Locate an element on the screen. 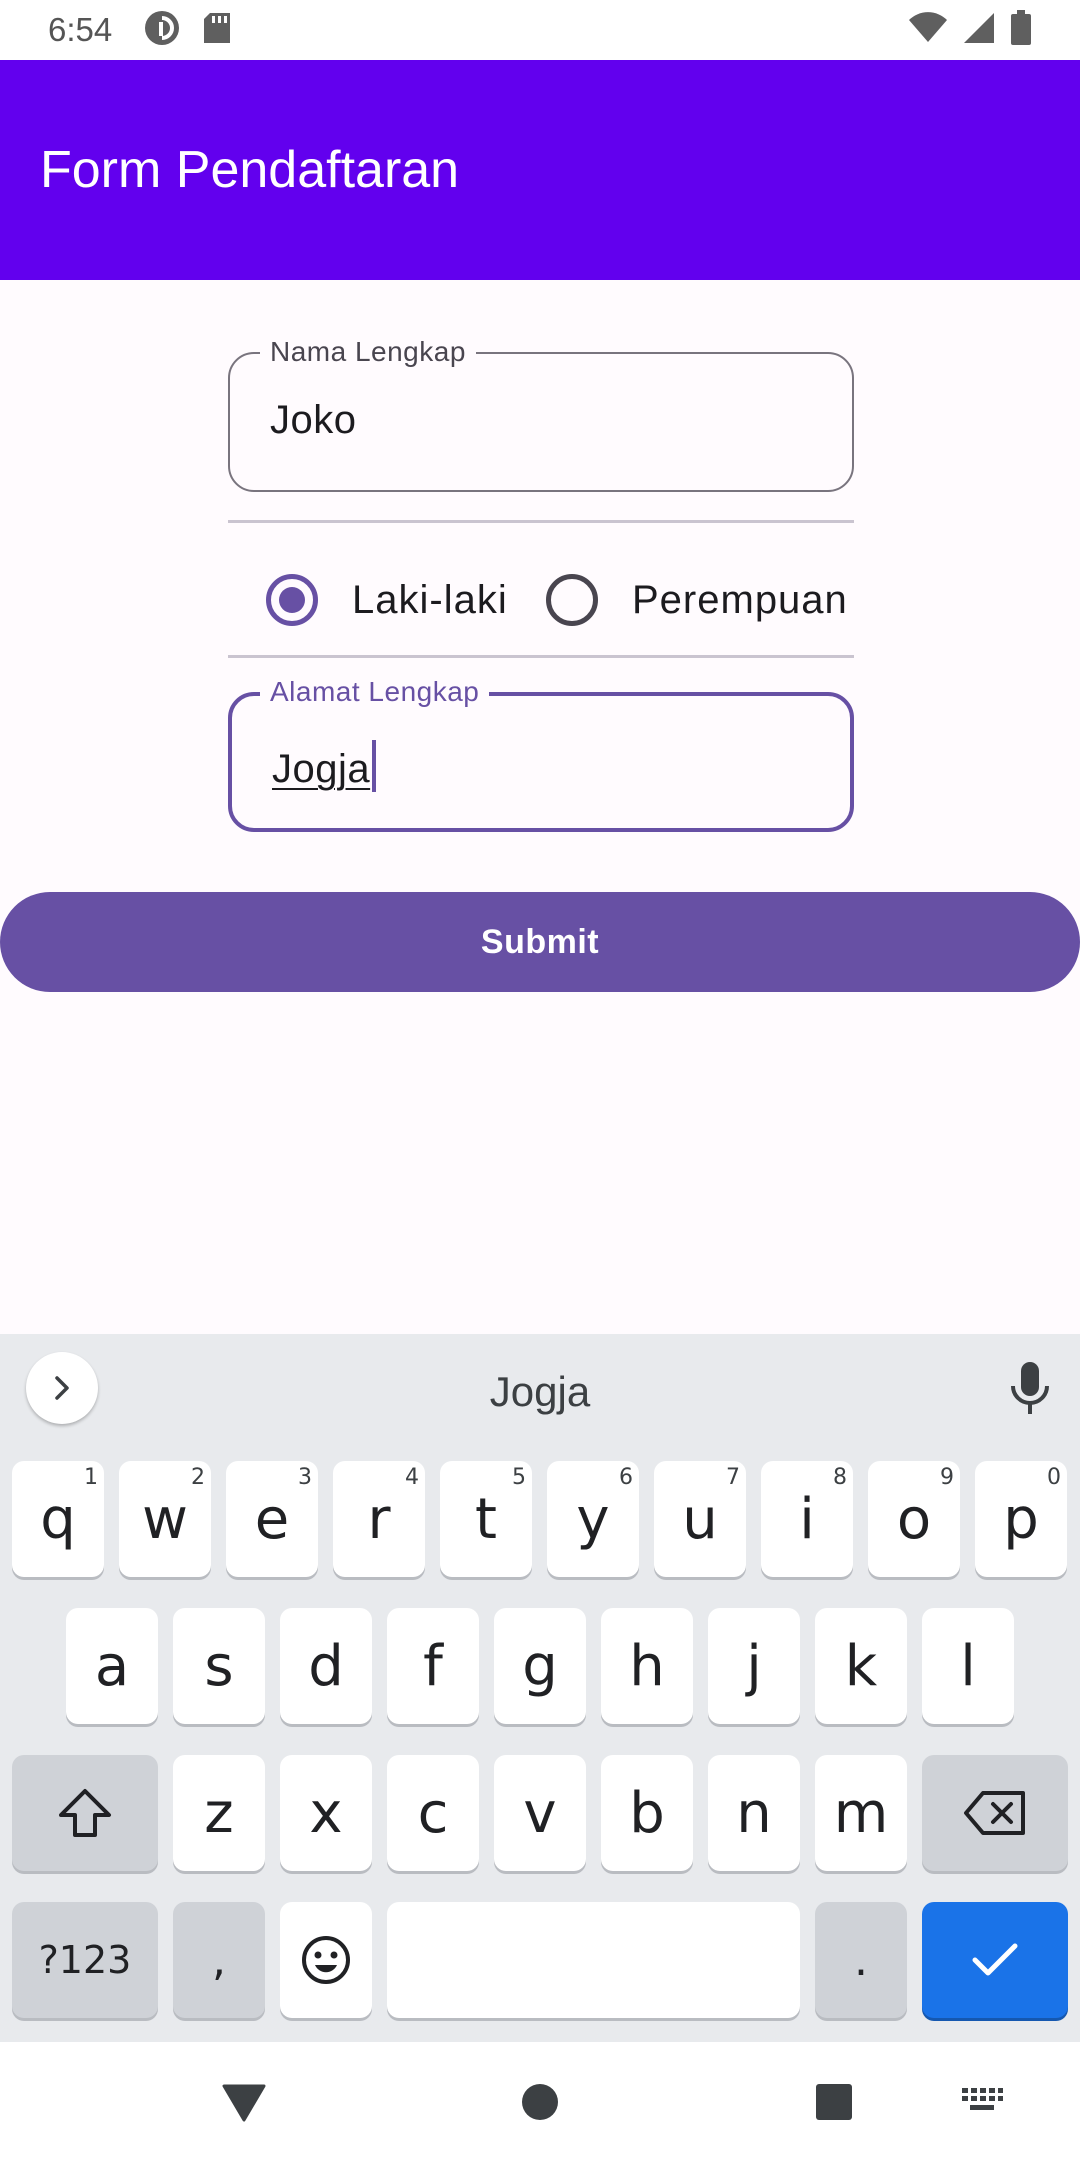 Image resolution: width=1080 pixels, height=2160 pixels. key-hint: 0 is located at coordinates (1054, 1477).